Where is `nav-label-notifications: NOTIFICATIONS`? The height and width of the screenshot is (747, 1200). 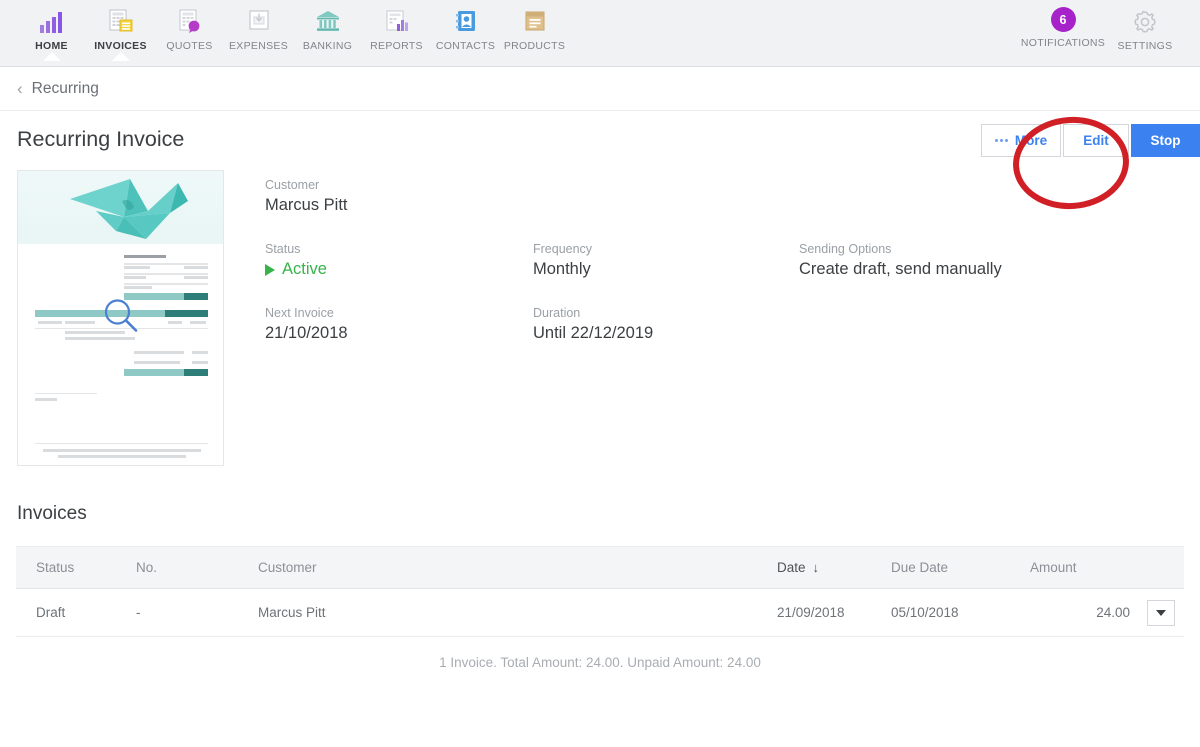 nav-label-notifications: NOTIFICATIONS is located at coordinates (1063, 43).